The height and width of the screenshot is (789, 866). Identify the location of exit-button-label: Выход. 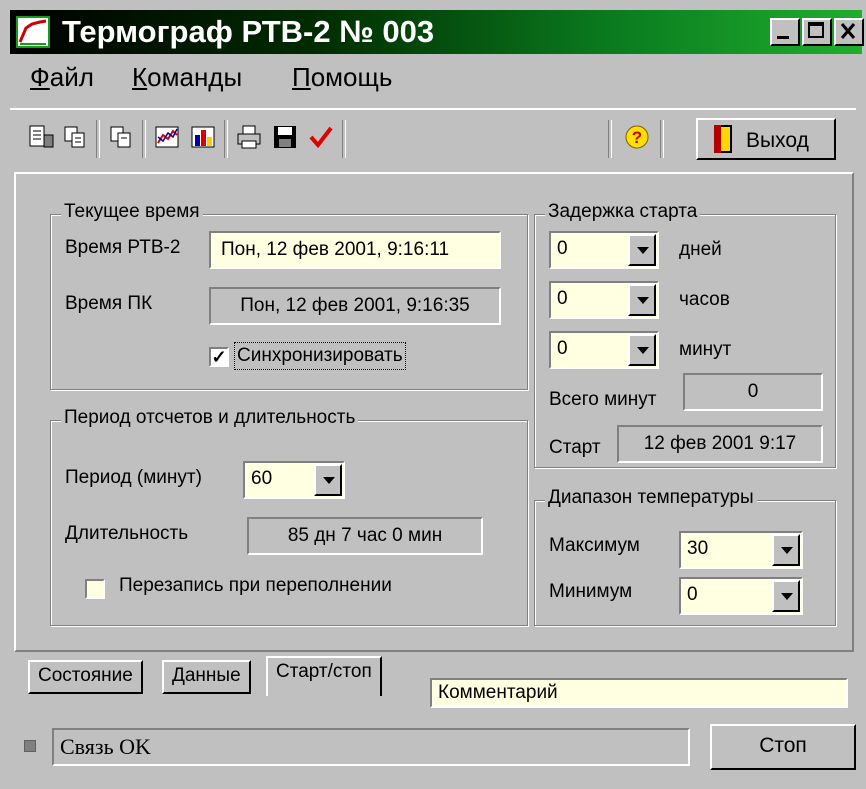
(777, 140).